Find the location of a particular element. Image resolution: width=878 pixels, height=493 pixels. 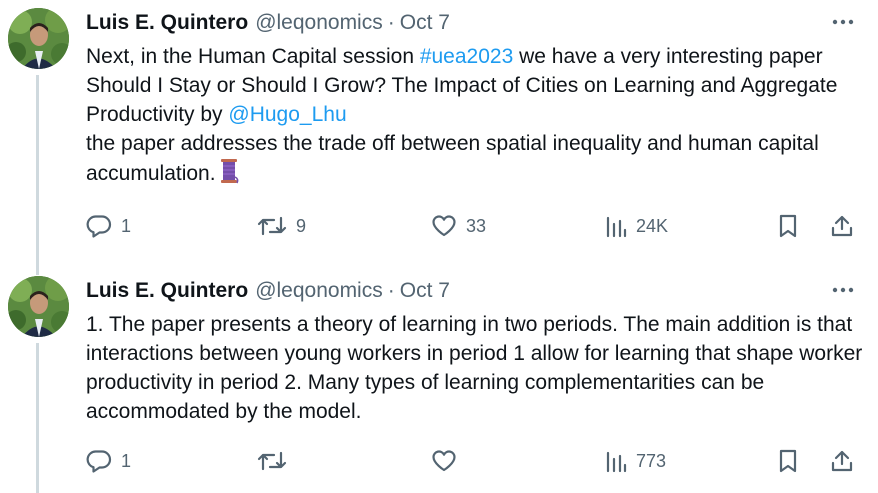

tweet-actions: 1 773 is located at coordinates (439, 461).